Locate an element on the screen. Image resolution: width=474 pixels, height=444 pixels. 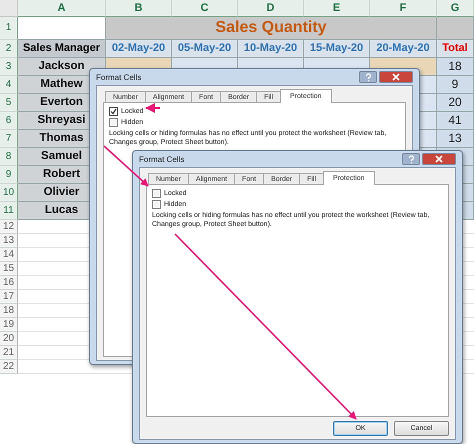
row-header: 10 is located at coordinates (9, 193).